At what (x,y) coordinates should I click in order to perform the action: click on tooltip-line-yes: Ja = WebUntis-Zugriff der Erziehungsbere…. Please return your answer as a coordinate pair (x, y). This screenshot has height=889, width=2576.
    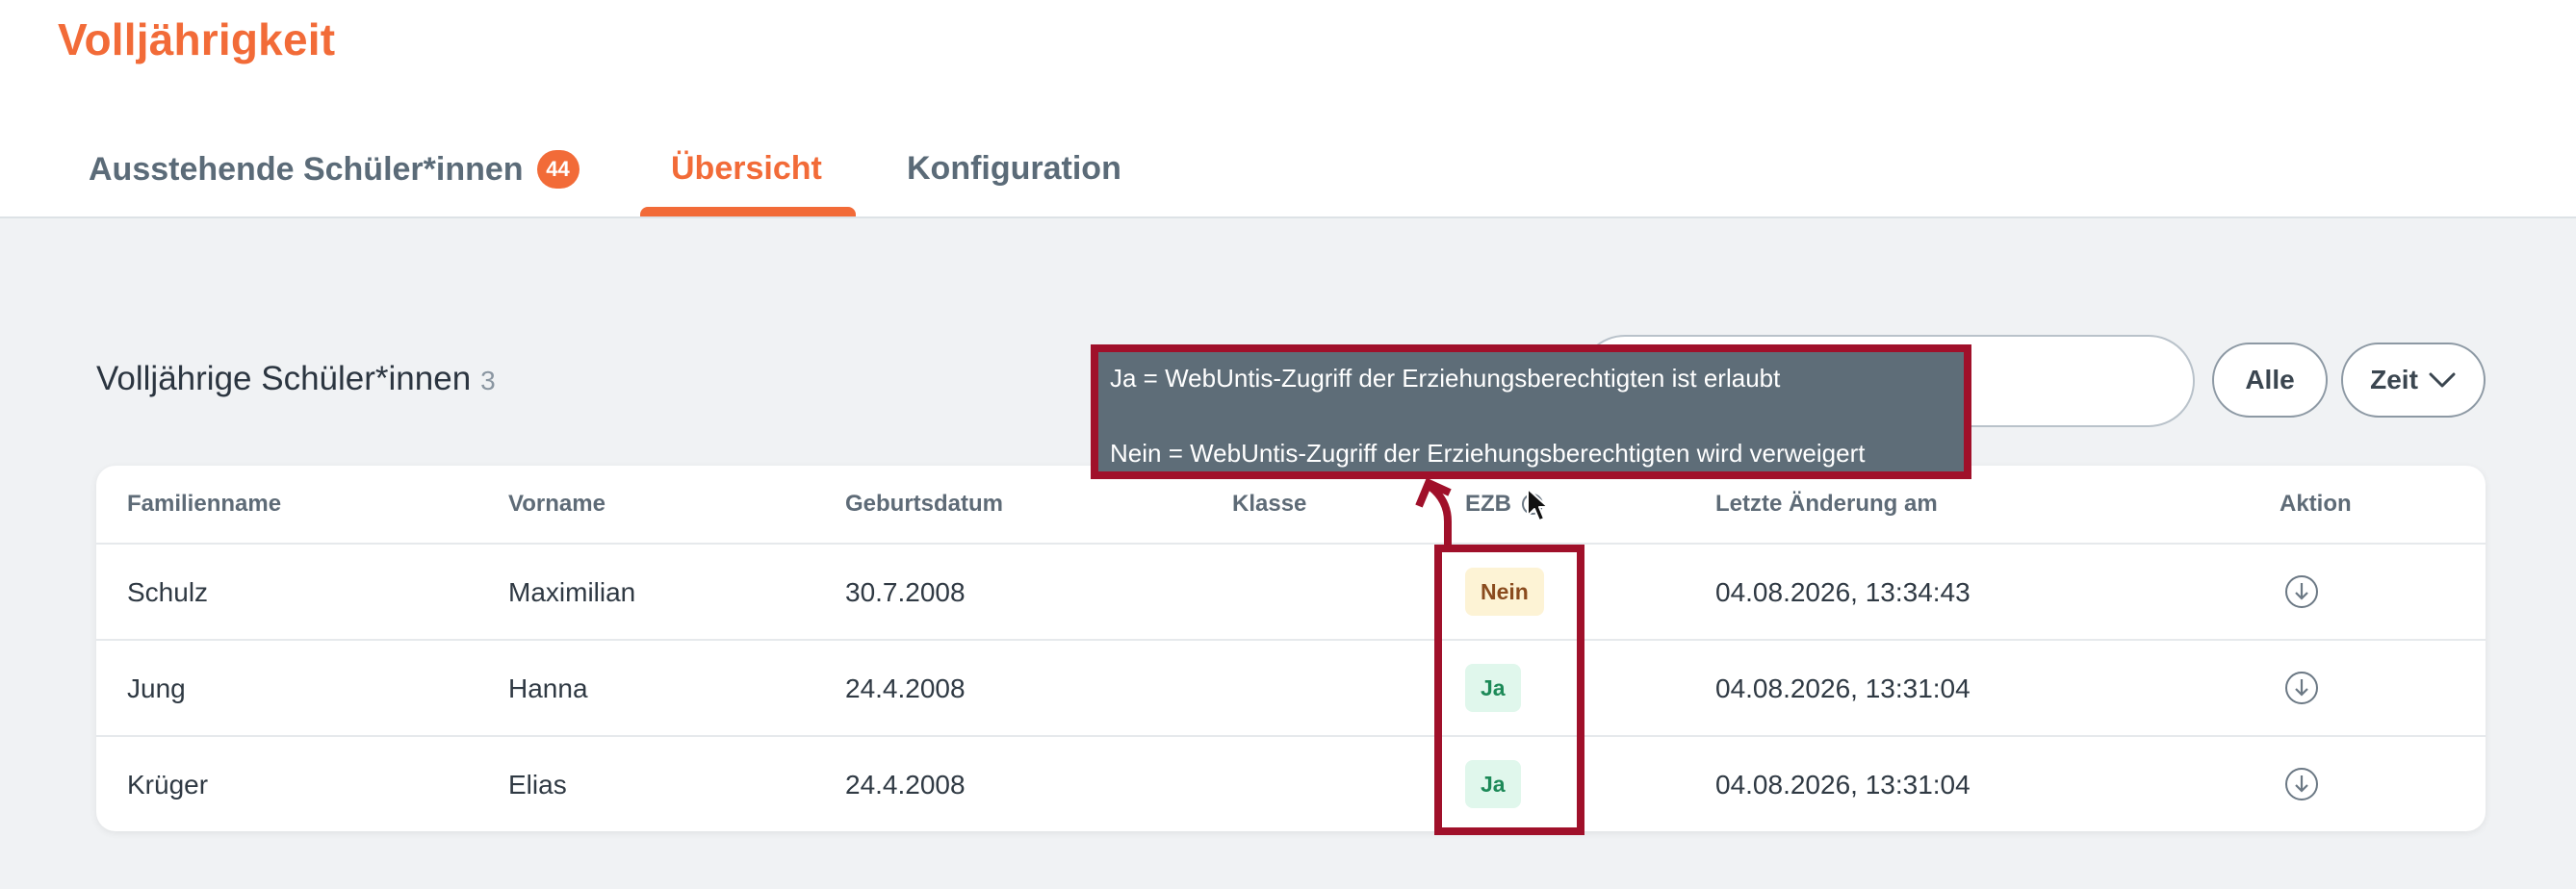
    Looking at the image, I should click on (1446, 378).